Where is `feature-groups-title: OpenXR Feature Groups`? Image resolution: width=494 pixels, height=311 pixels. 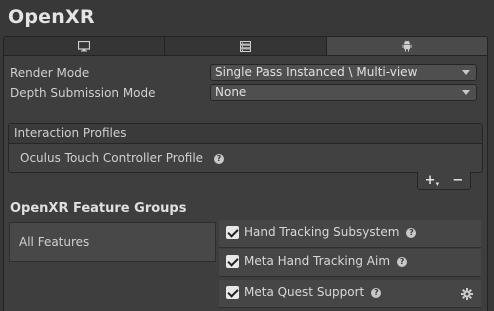 feature-groups-title: OpenXR Feature Groups is located at coordinates (98, 208).